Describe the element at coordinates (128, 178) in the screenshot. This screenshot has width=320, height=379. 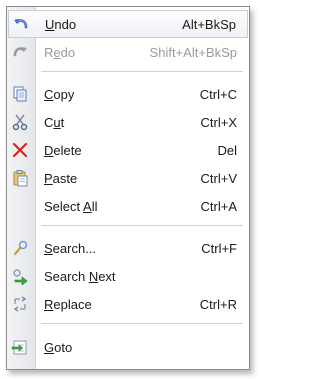
I see `menu-item-paste: Paste Ctrl+V` at that location.